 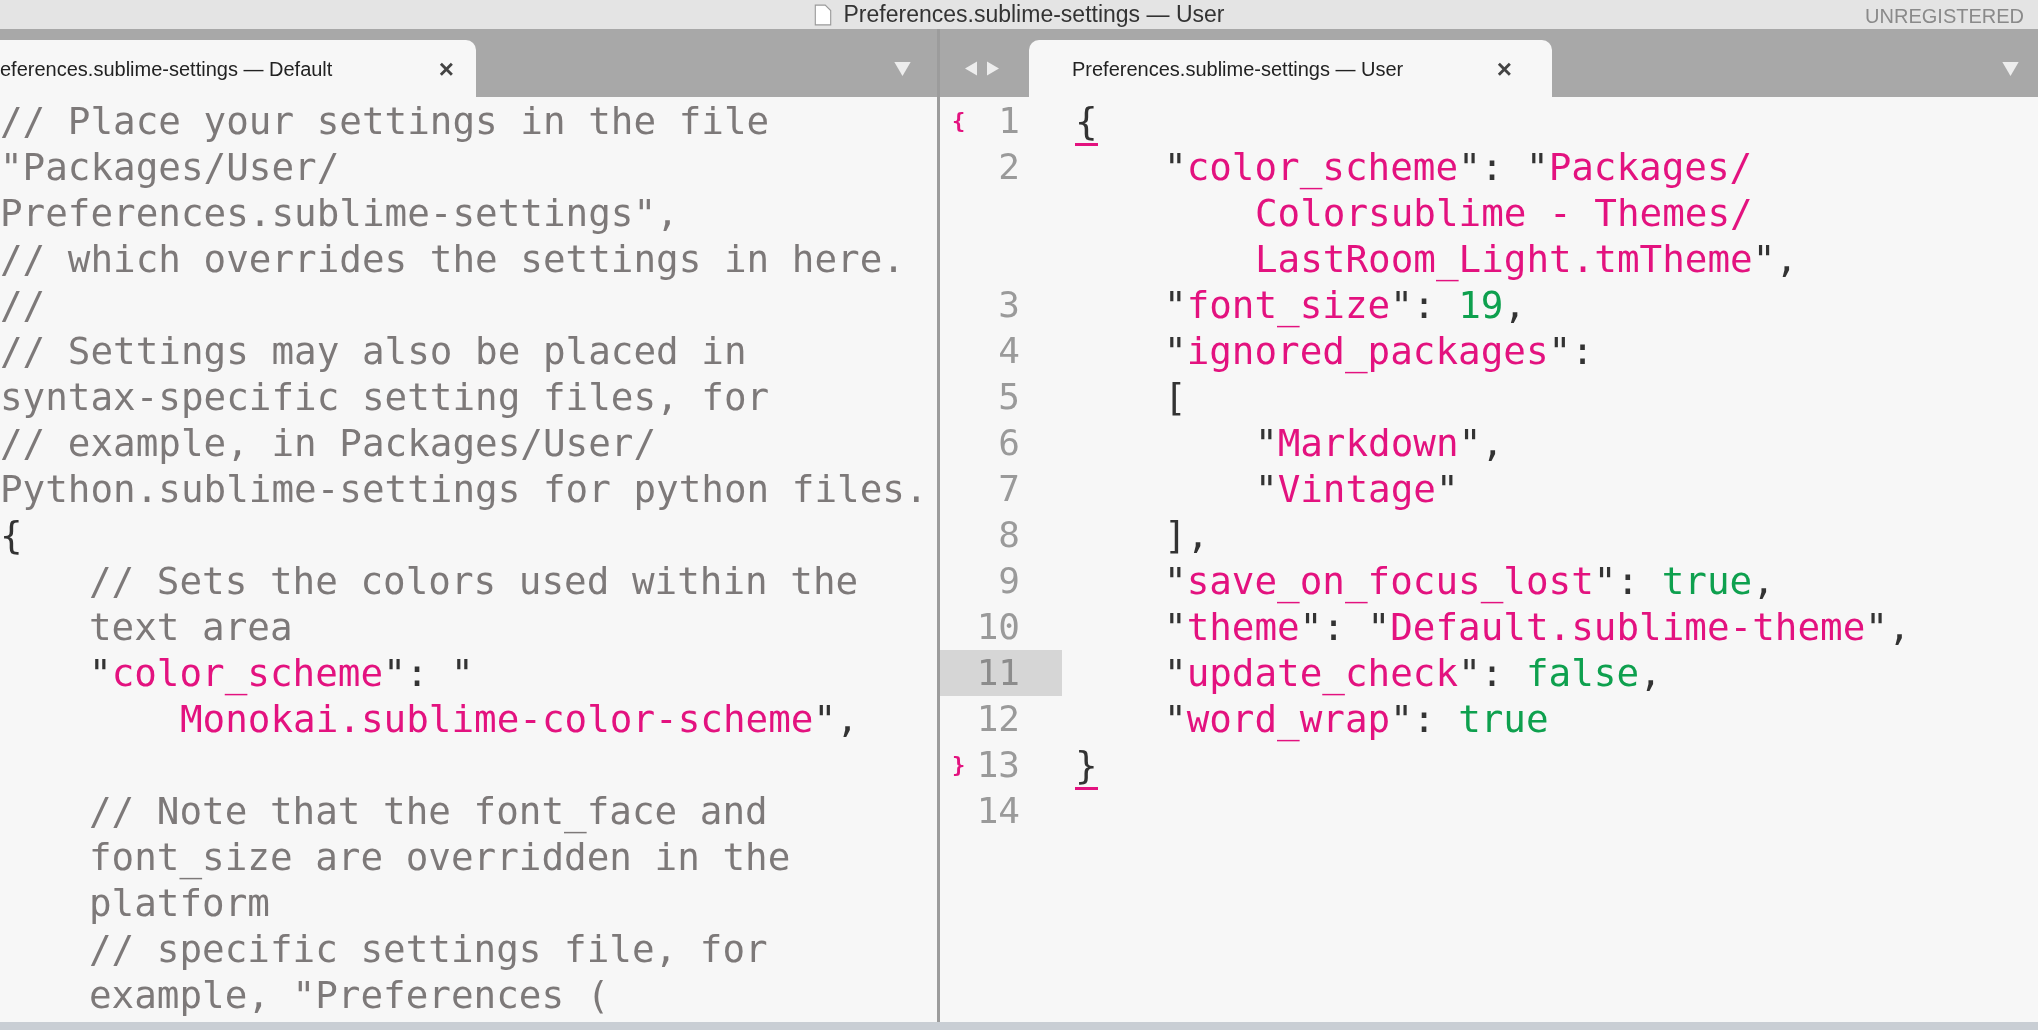 I want to click on code-line: "font_size": 19,, so click(x=1345, y=305).